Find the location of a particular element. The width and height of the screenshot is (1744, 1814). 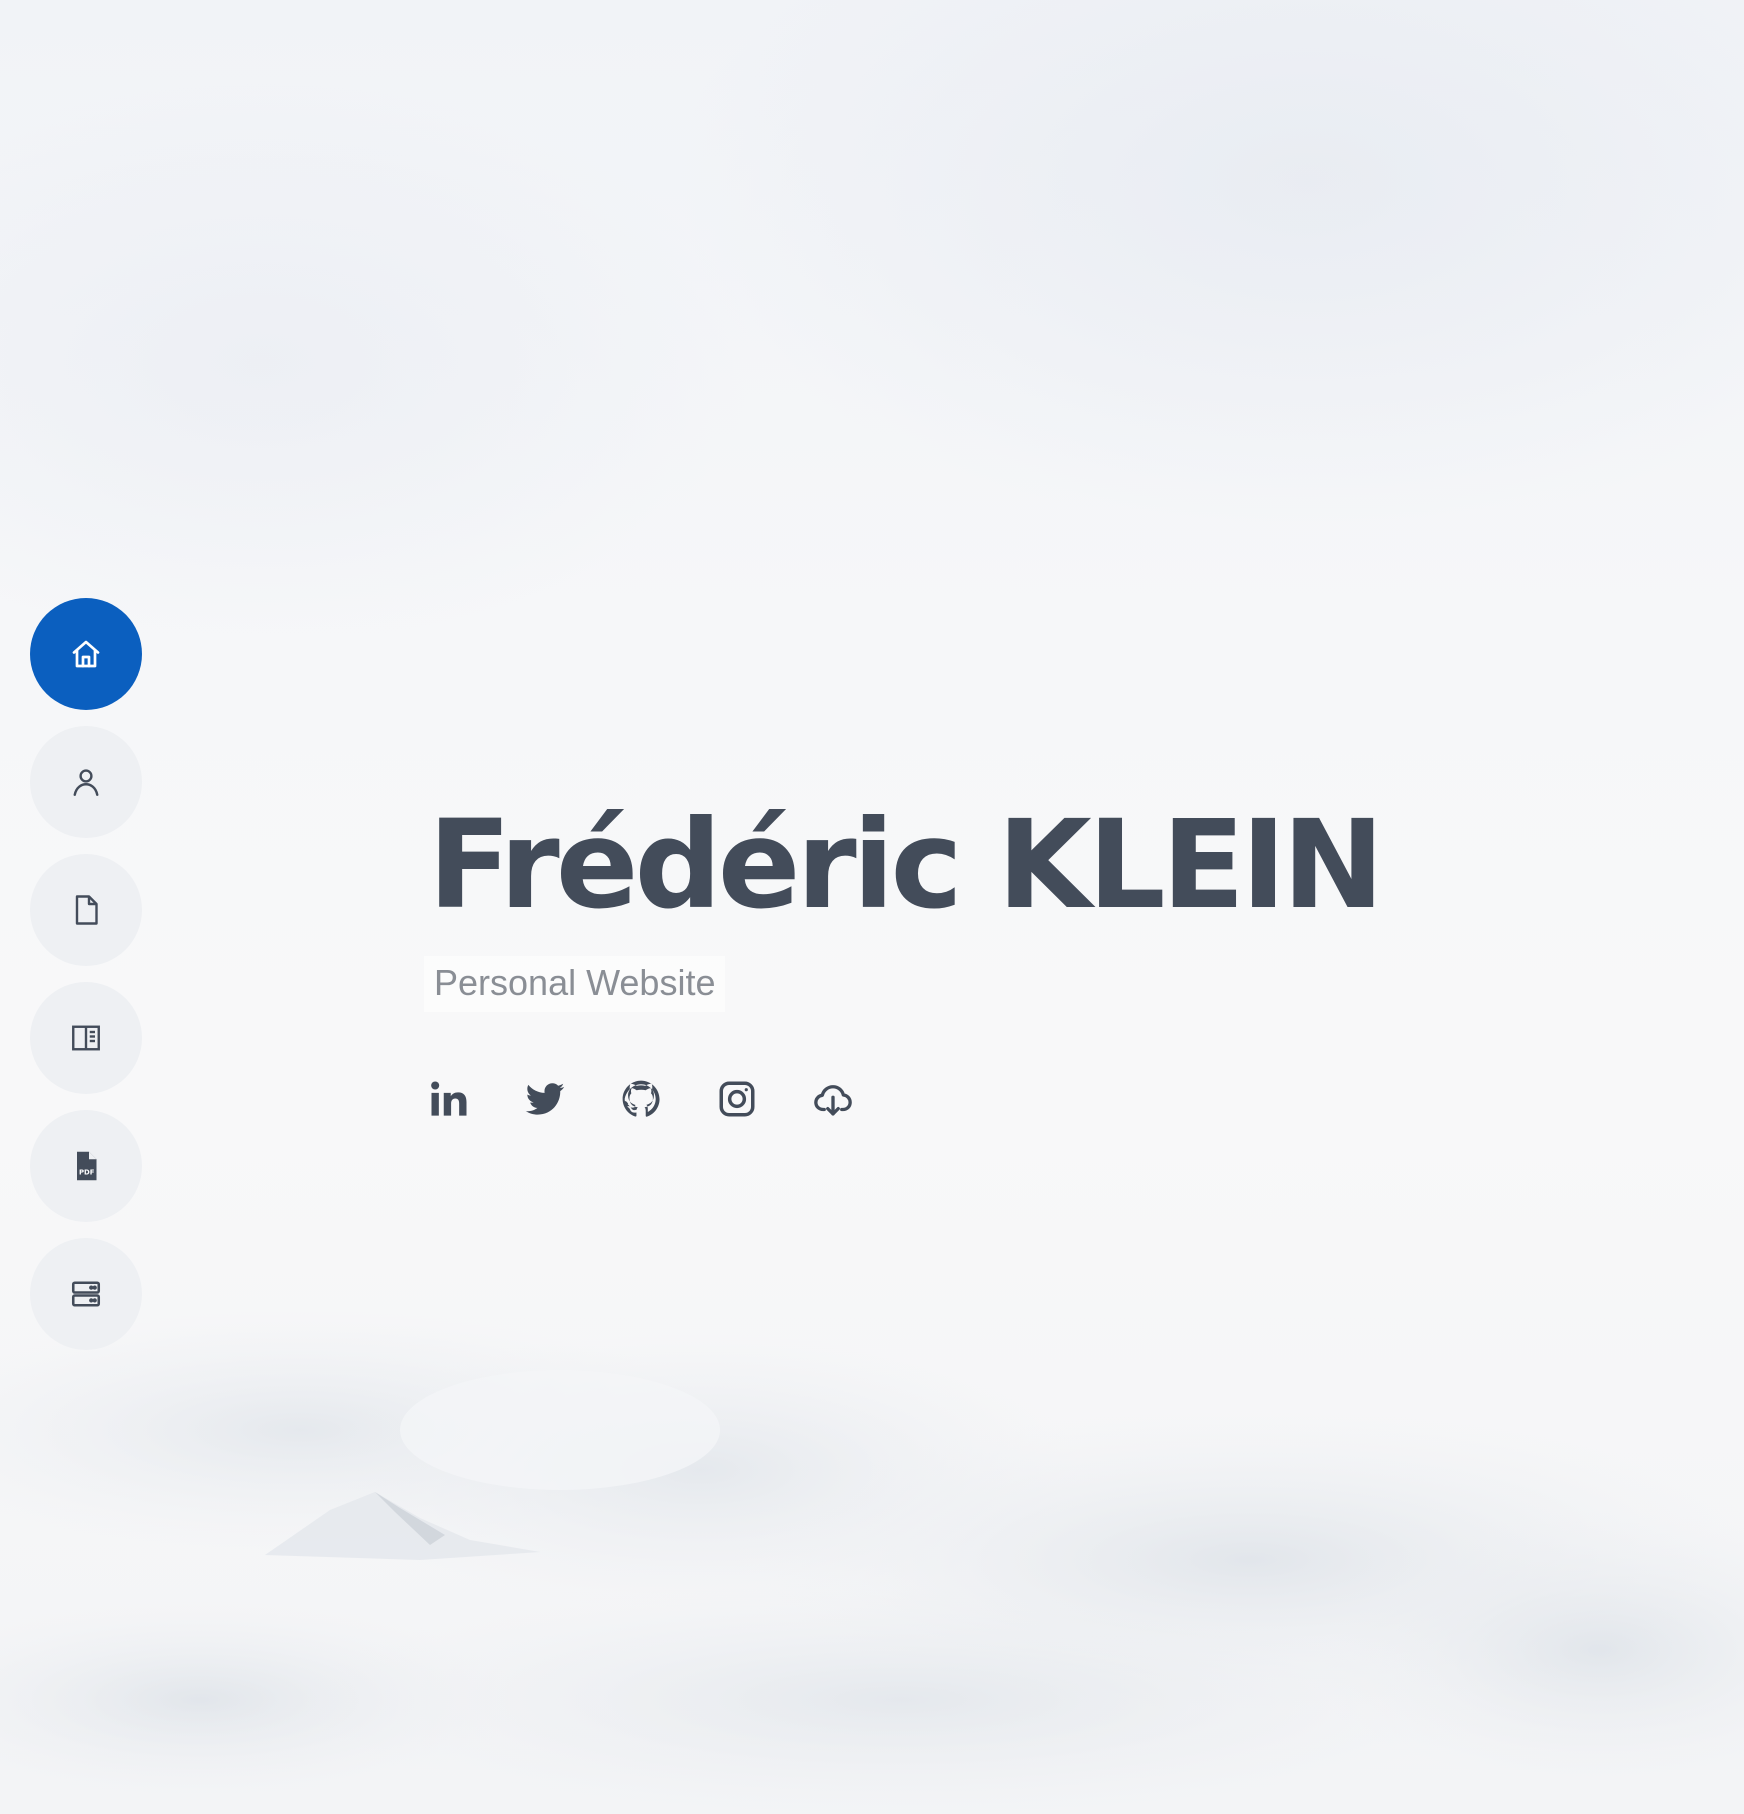

document-icon is located at coordinates (86, 910).